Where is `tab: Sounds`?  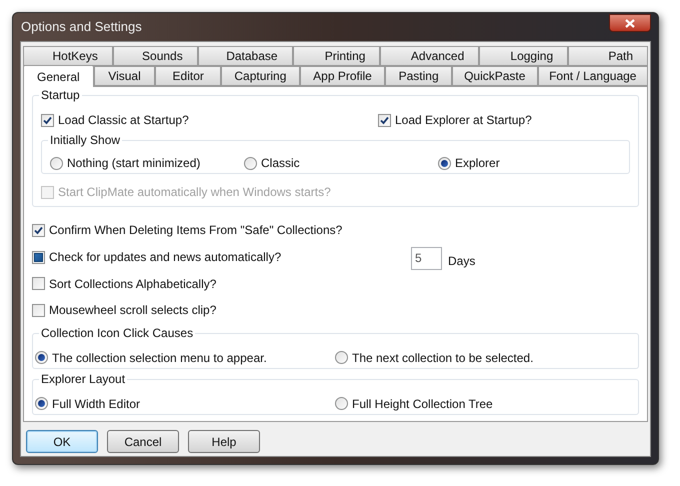
tab: Sounds is located at coordinates (155, 56).